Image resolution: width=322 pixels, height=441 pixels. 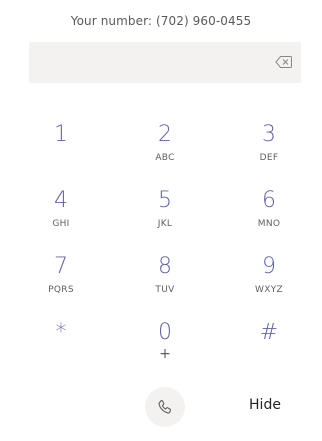 What do you see at coordinates (284, 62) in the screenshot?
I see `backspace-icon` at bounding box center [284, 62].